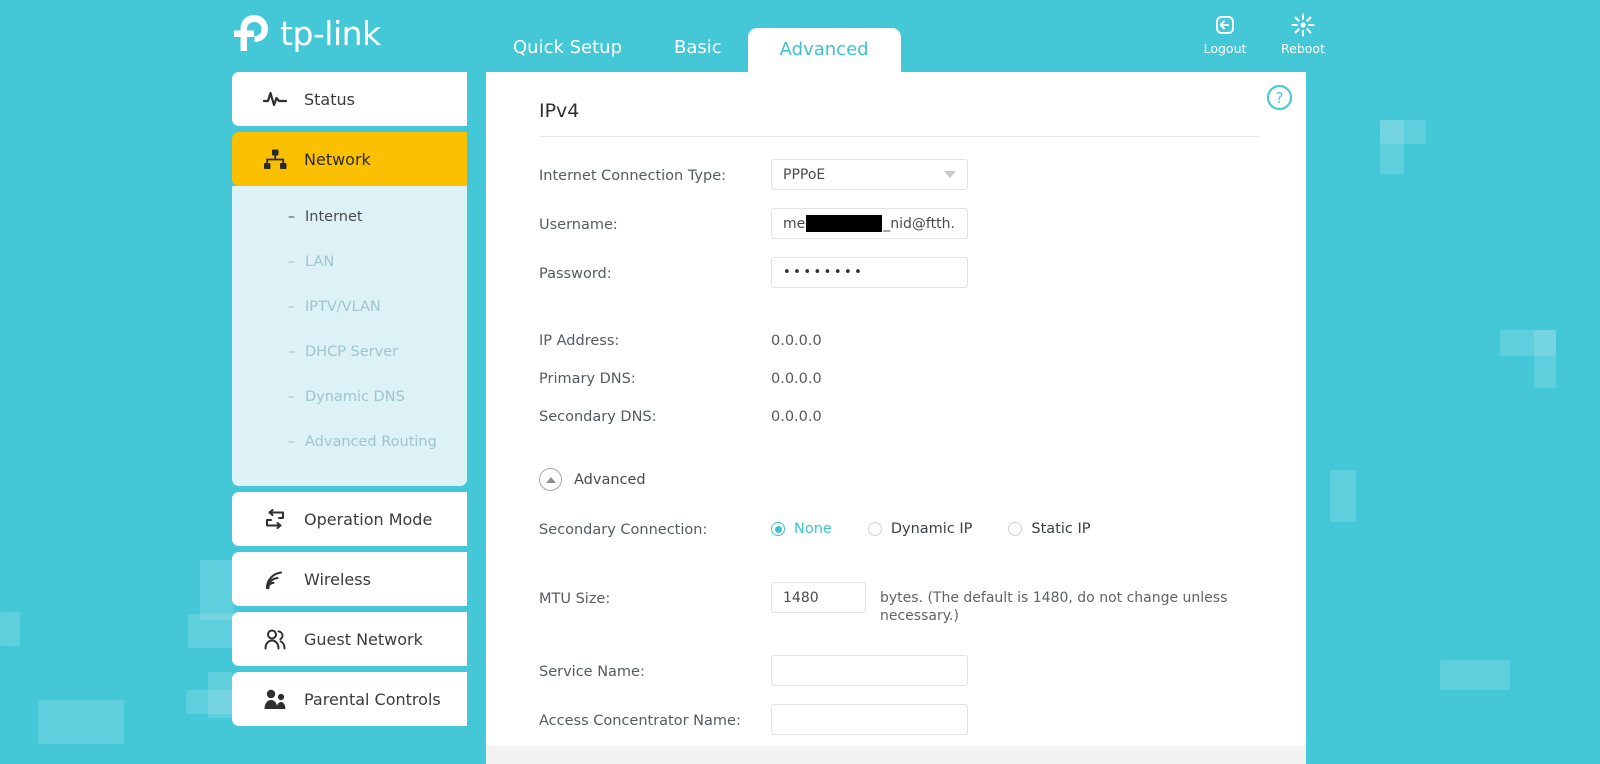 This screenshot has width=1600, height=764. I want to click on sidebar-subitem-label: IPTV/VLAN, so click(343, 306).